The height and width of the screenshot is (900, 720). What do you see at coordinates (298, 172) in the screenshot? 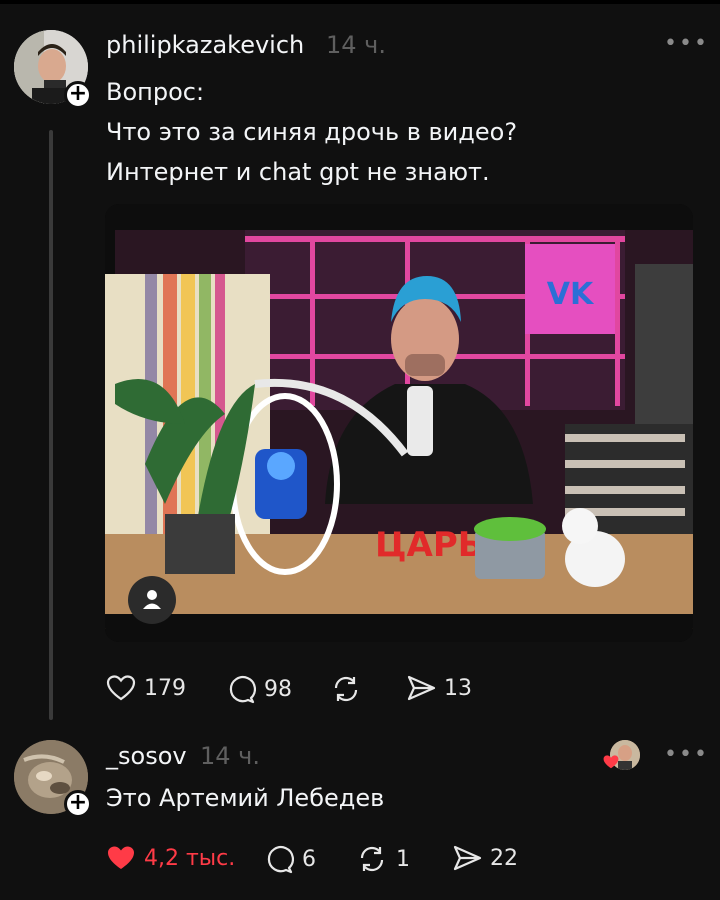
I see `post-line: Интернет и chat gpt не знают.` at bounding box center [298, 172].